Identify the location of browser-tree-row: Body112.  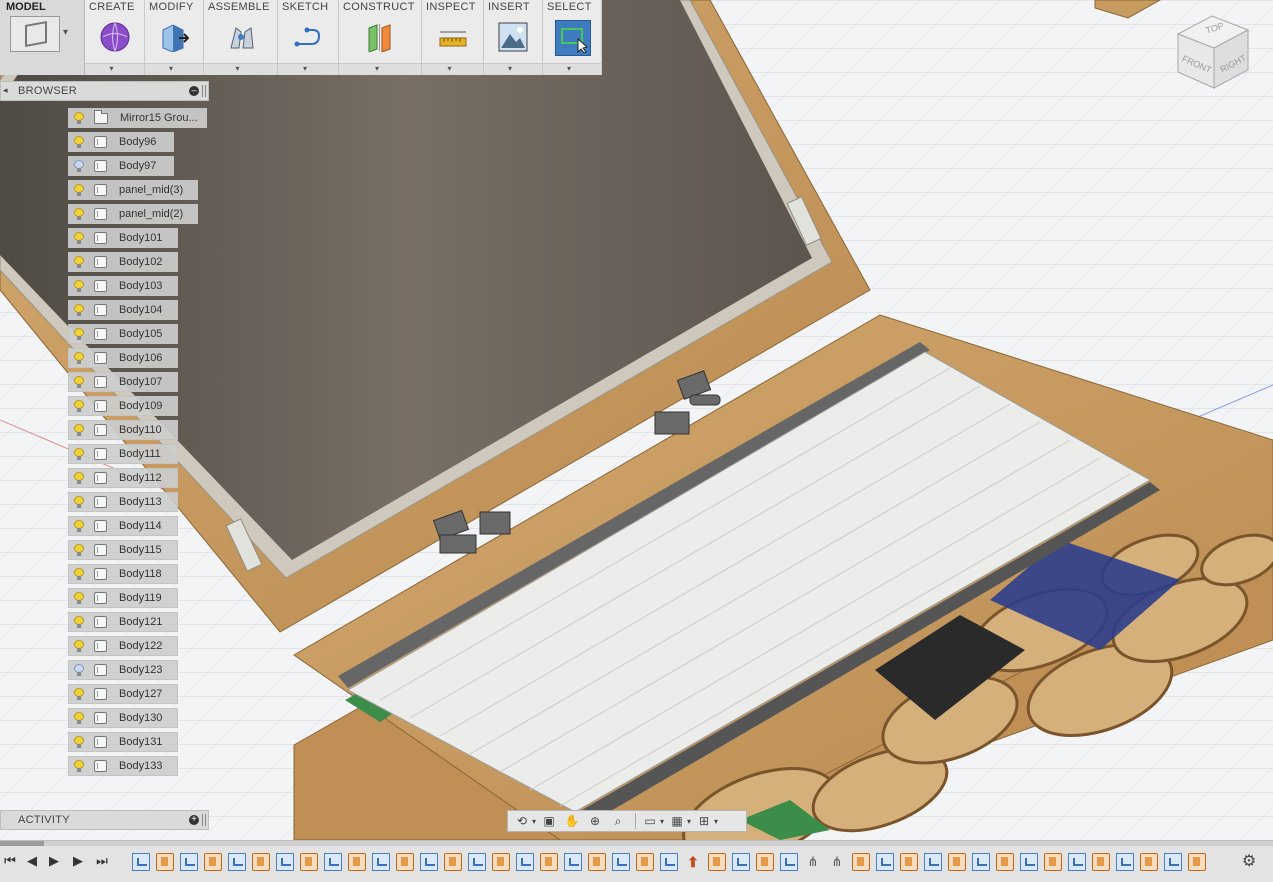
(123, 478).